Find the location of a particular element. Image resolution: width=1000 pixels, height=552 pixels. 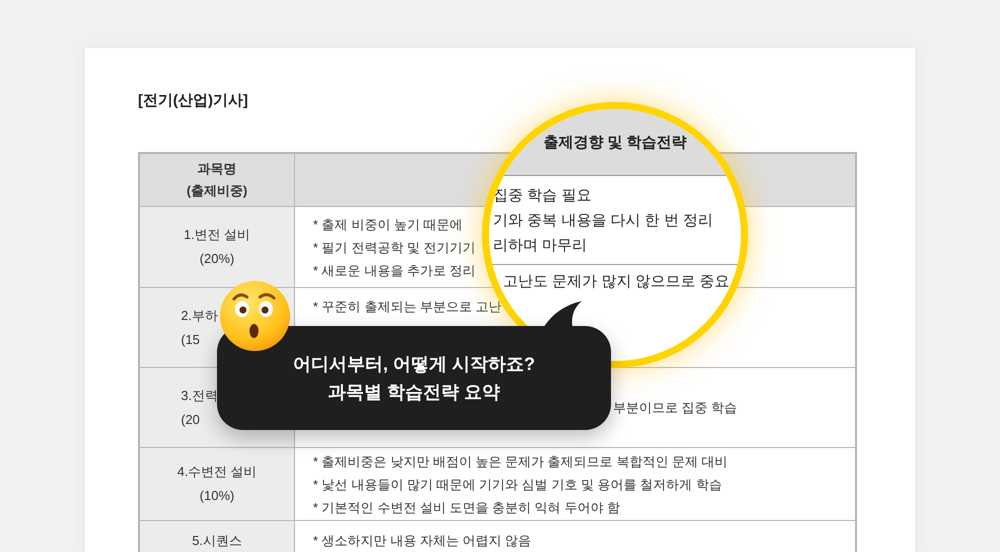

note-text: * 낯선 내용들이 많기 때문에 기기와 심벌 기호 및 용어를 철저하게 학습 is located at coordinates (517, 485).